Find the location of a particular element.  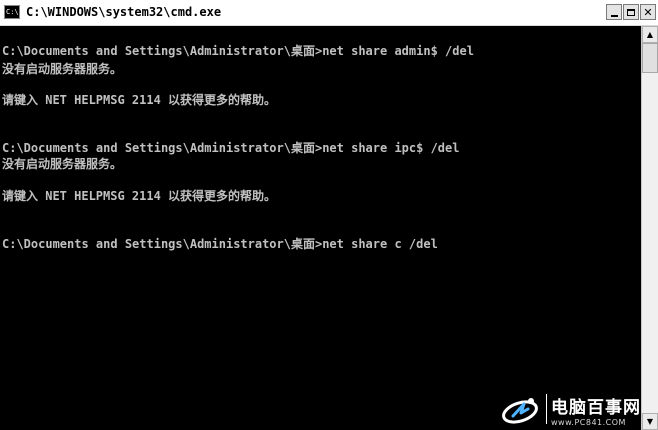

watermark: 电脑百事网 www.PC841.COM is located at coordinates (570, 408).